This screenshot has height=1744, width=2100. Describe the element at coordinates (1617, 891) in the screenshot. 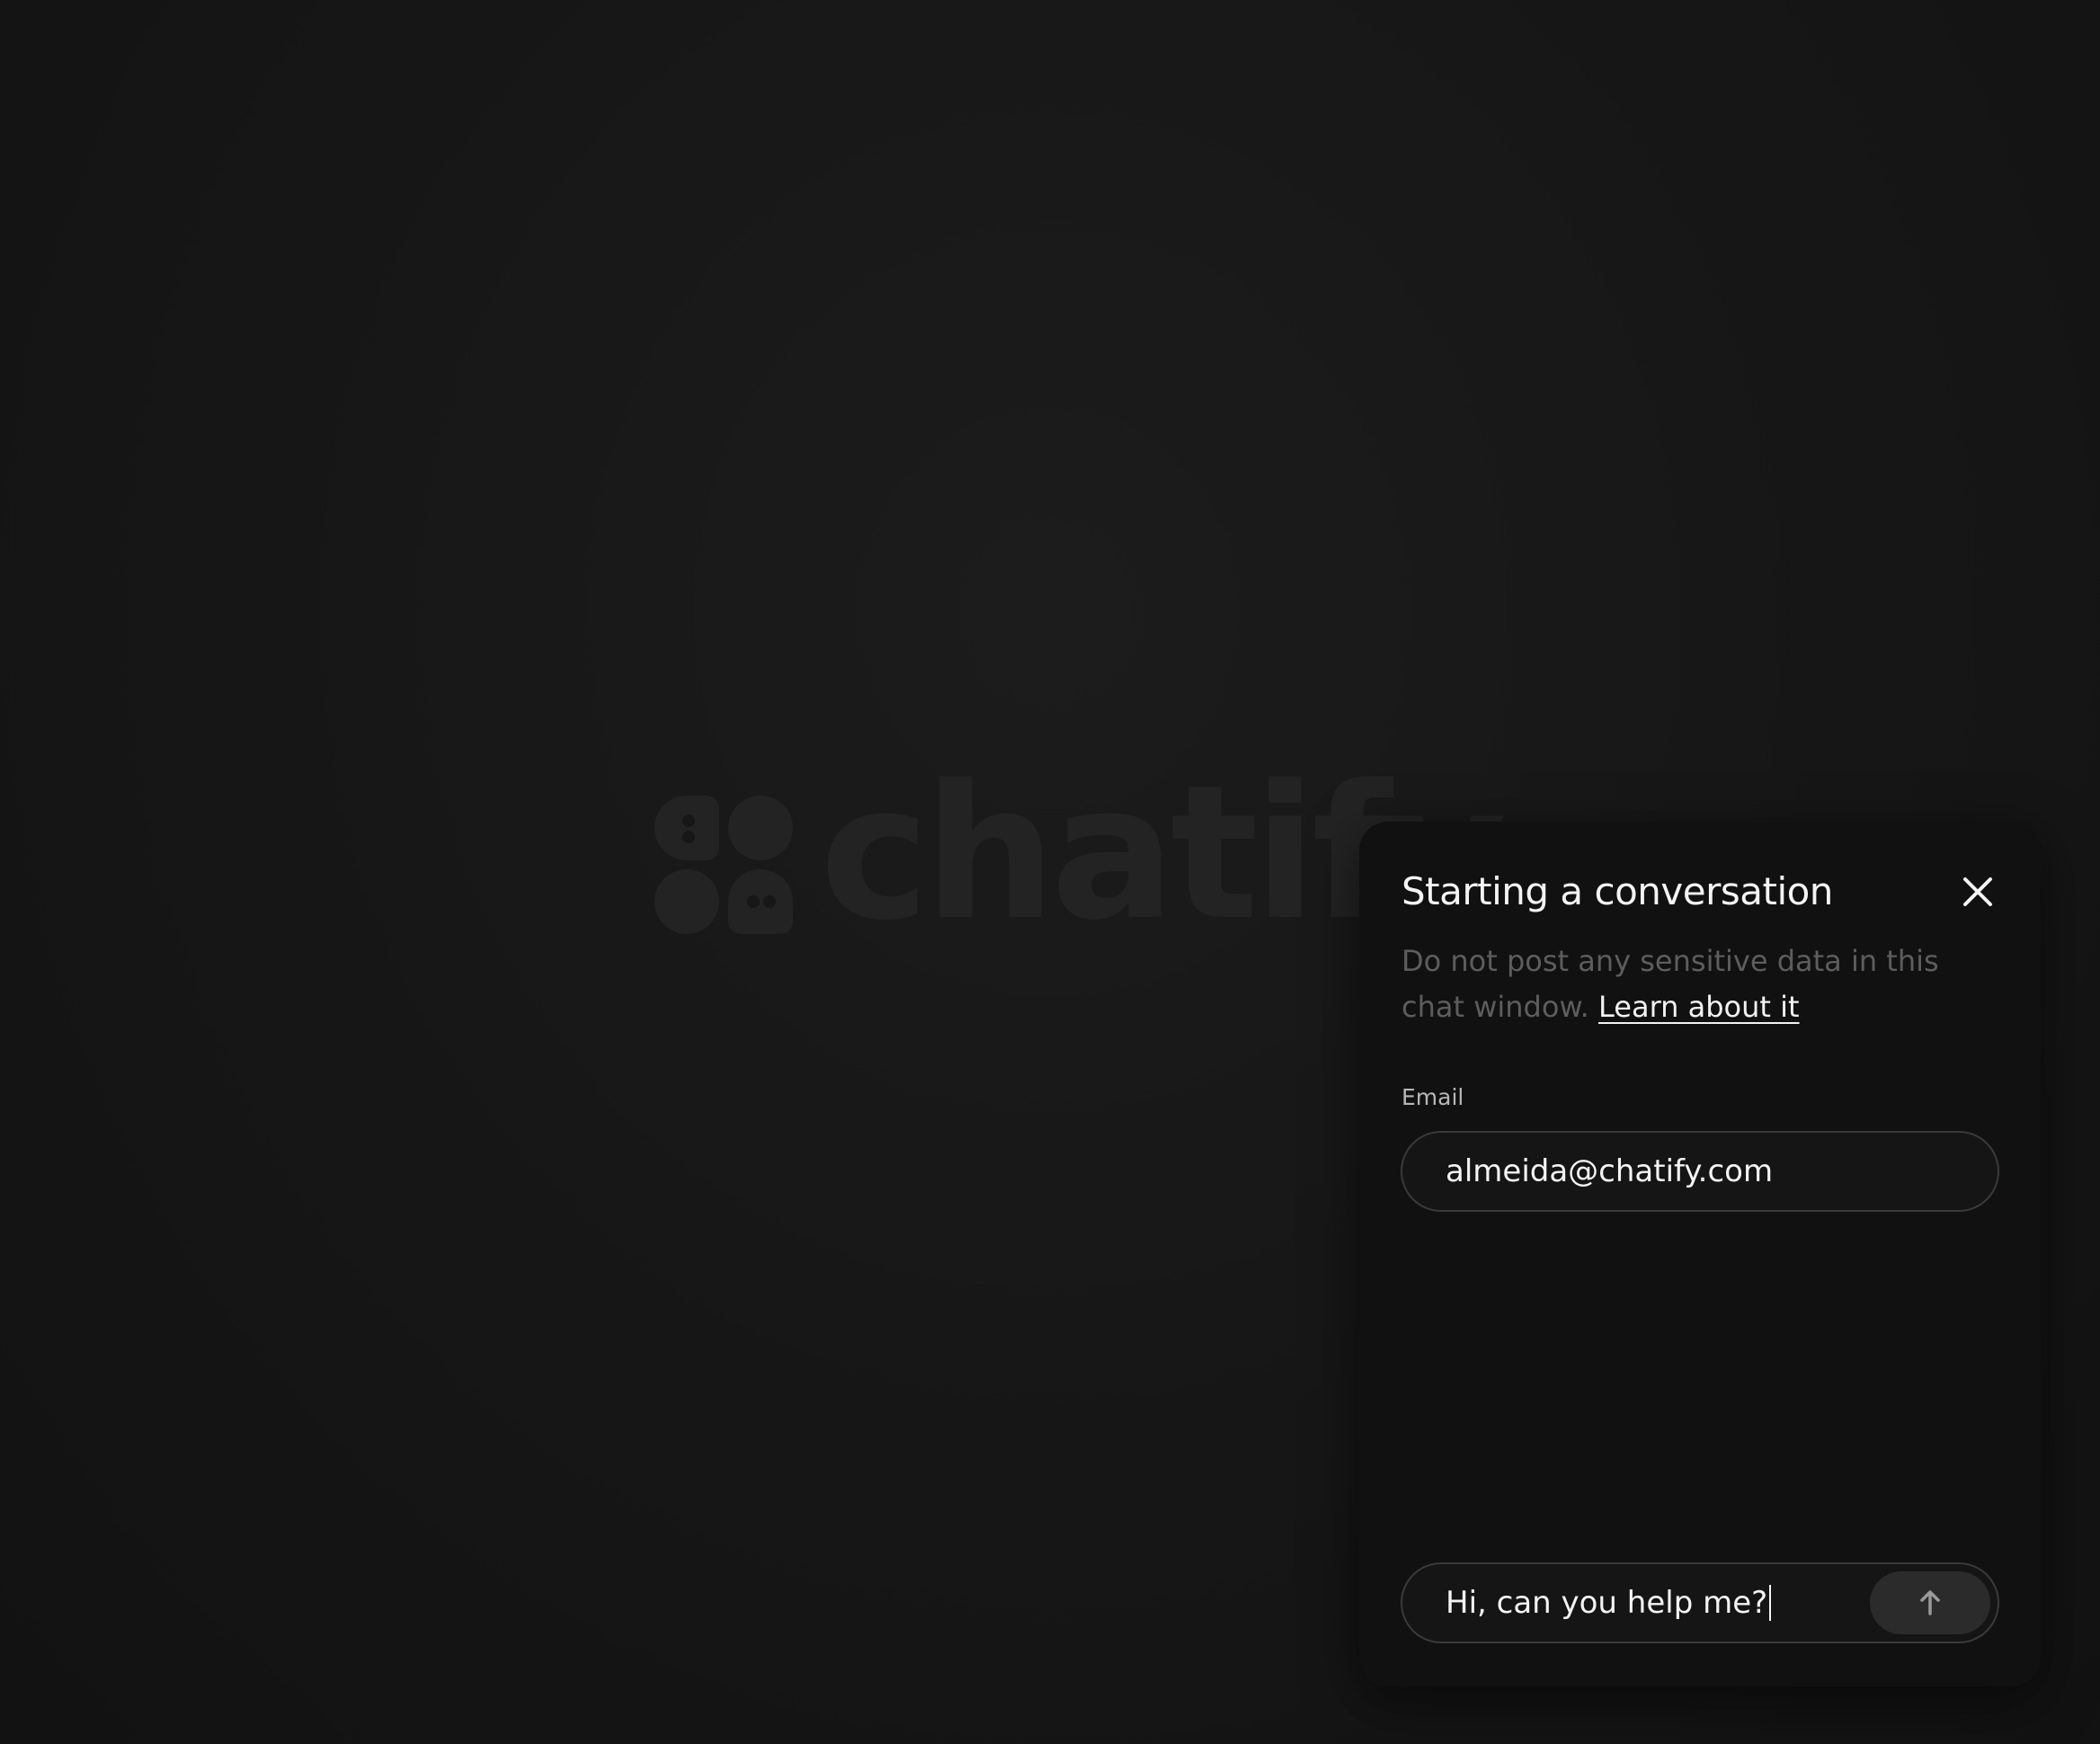

I see `chat-title: Starting a conversation` at that location.